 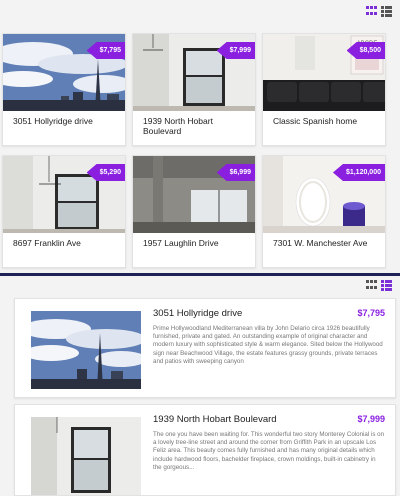 I want to click on listing-price: $7,795, so click(x=371, y=313).